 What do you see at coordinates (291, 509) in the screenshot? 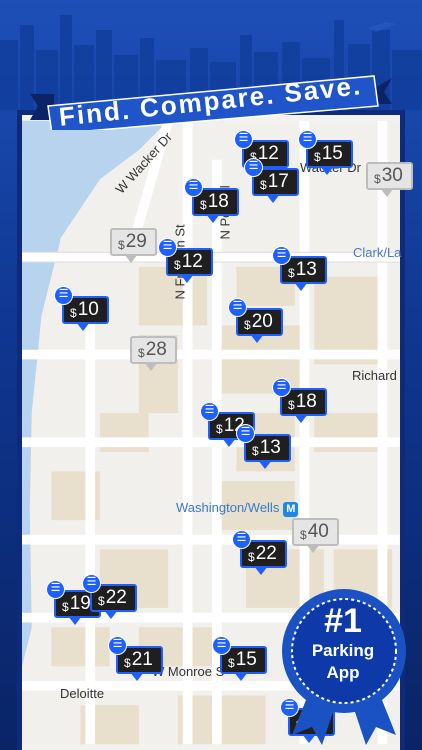
I see `metro-icon: M` at bounding box center [291, 509].